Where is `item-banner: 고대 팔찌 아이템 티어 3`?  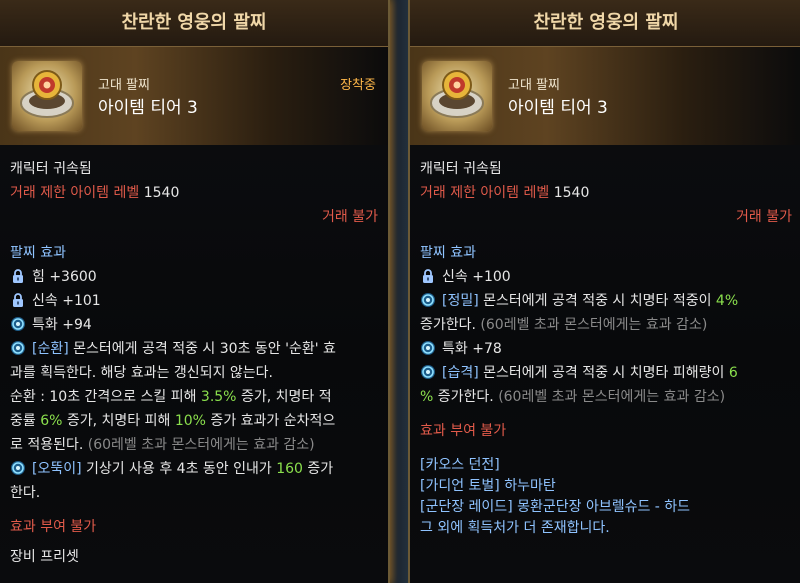
item-banner: 고대 팔찌 아이템 티어 3 is located at coordinates (605, 96).